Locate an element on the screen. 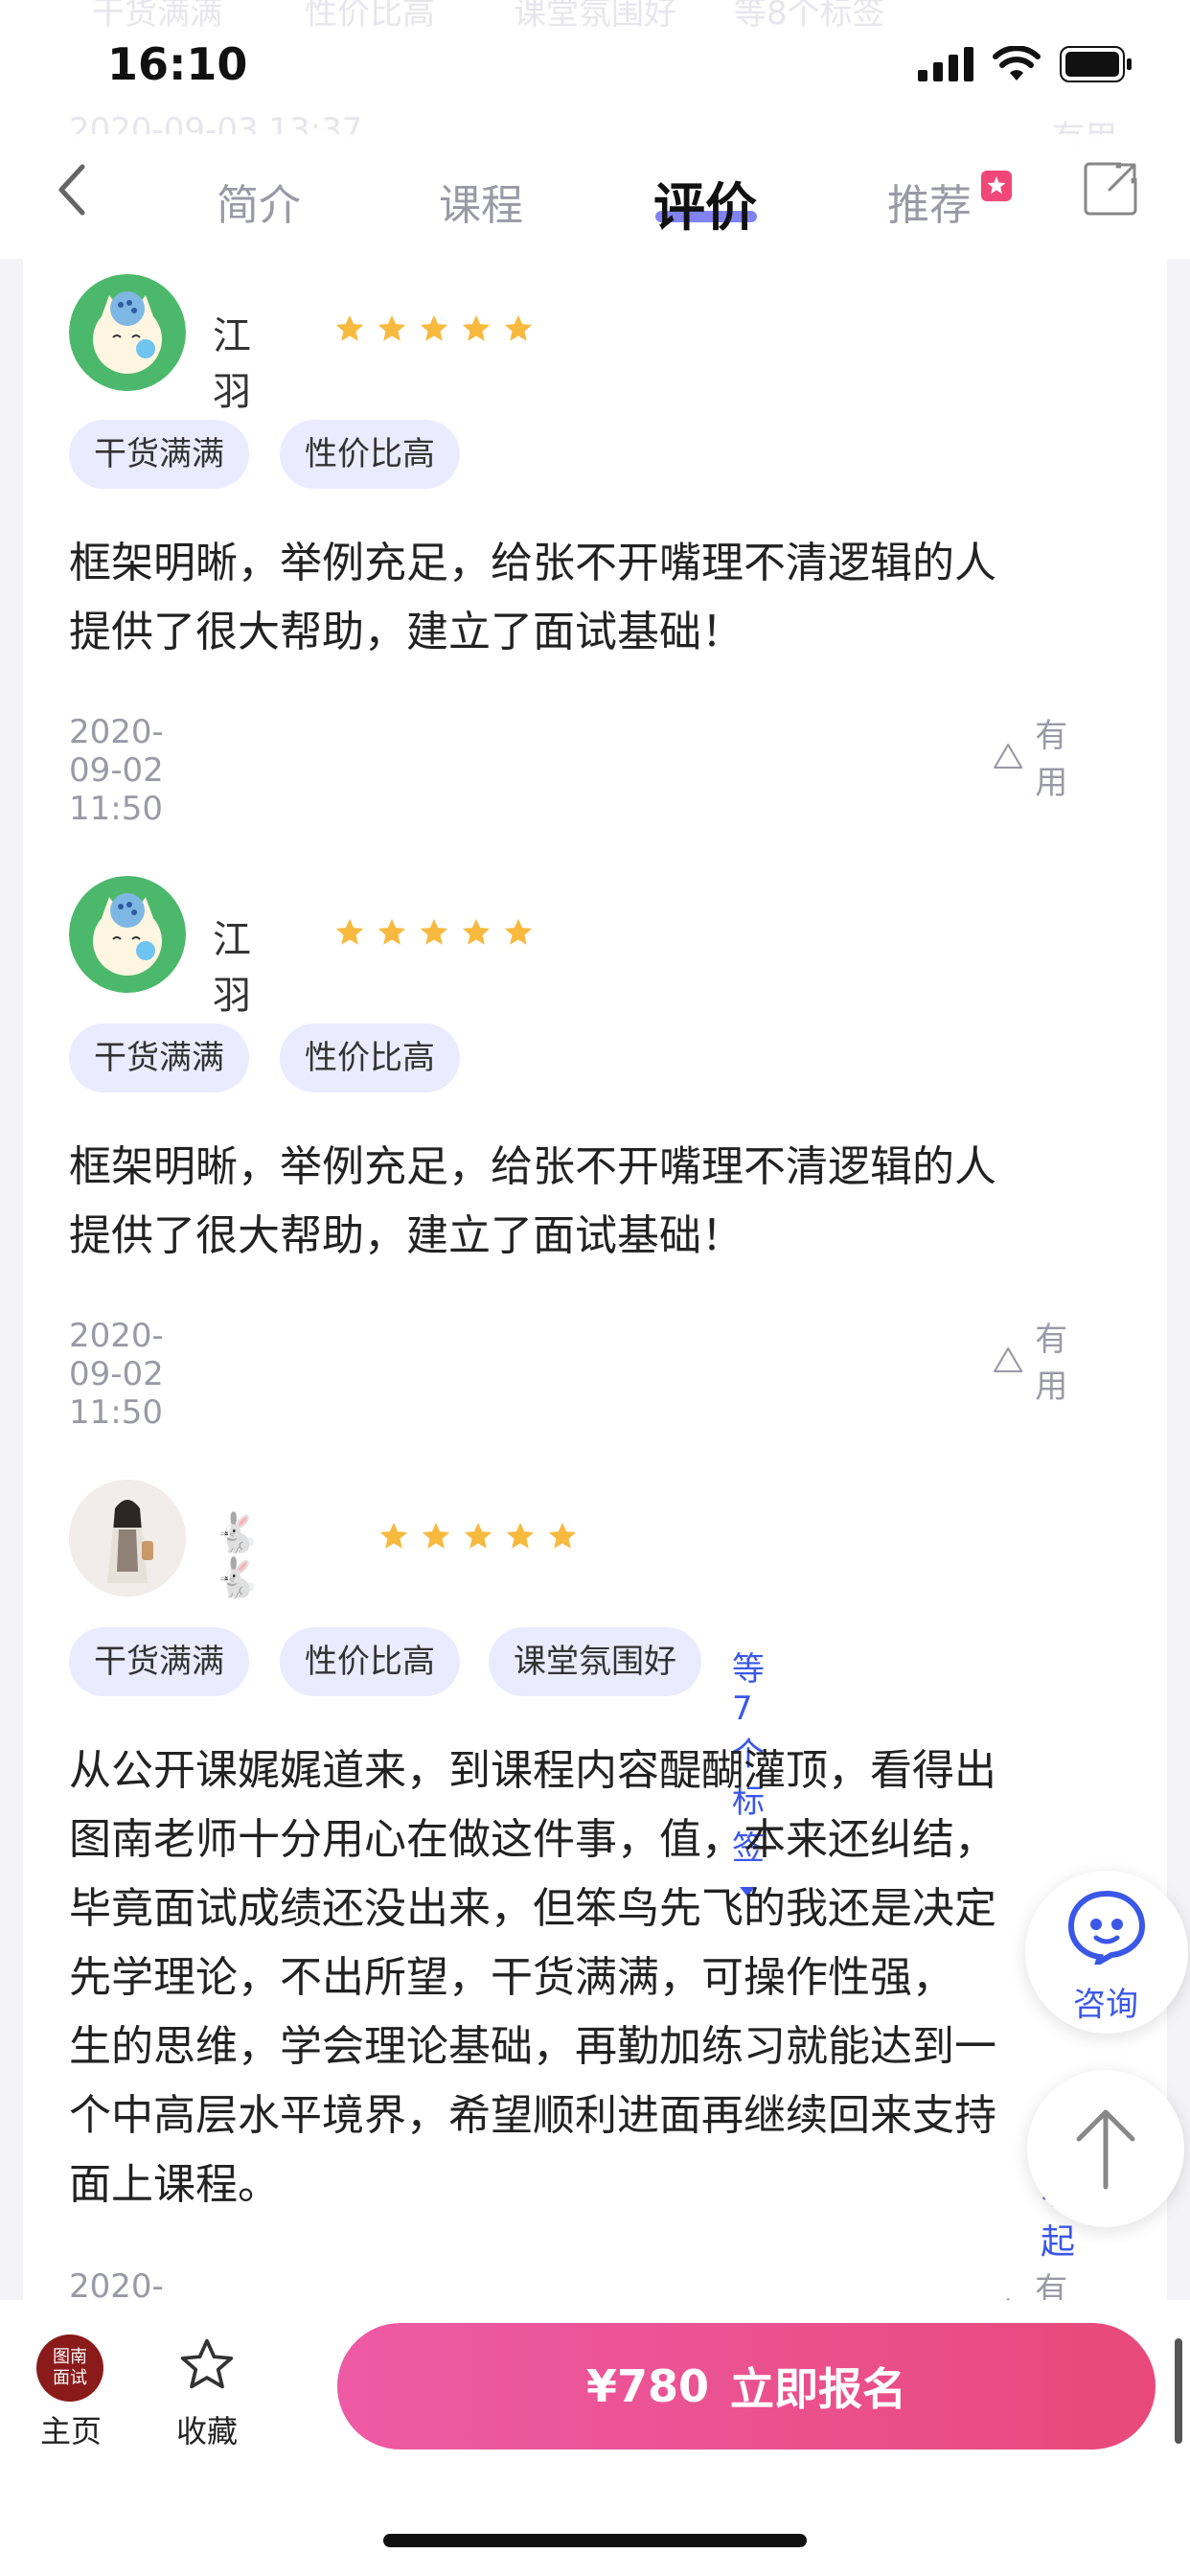  logo-text: 图南面试 is located at coordinates (70, 2367).